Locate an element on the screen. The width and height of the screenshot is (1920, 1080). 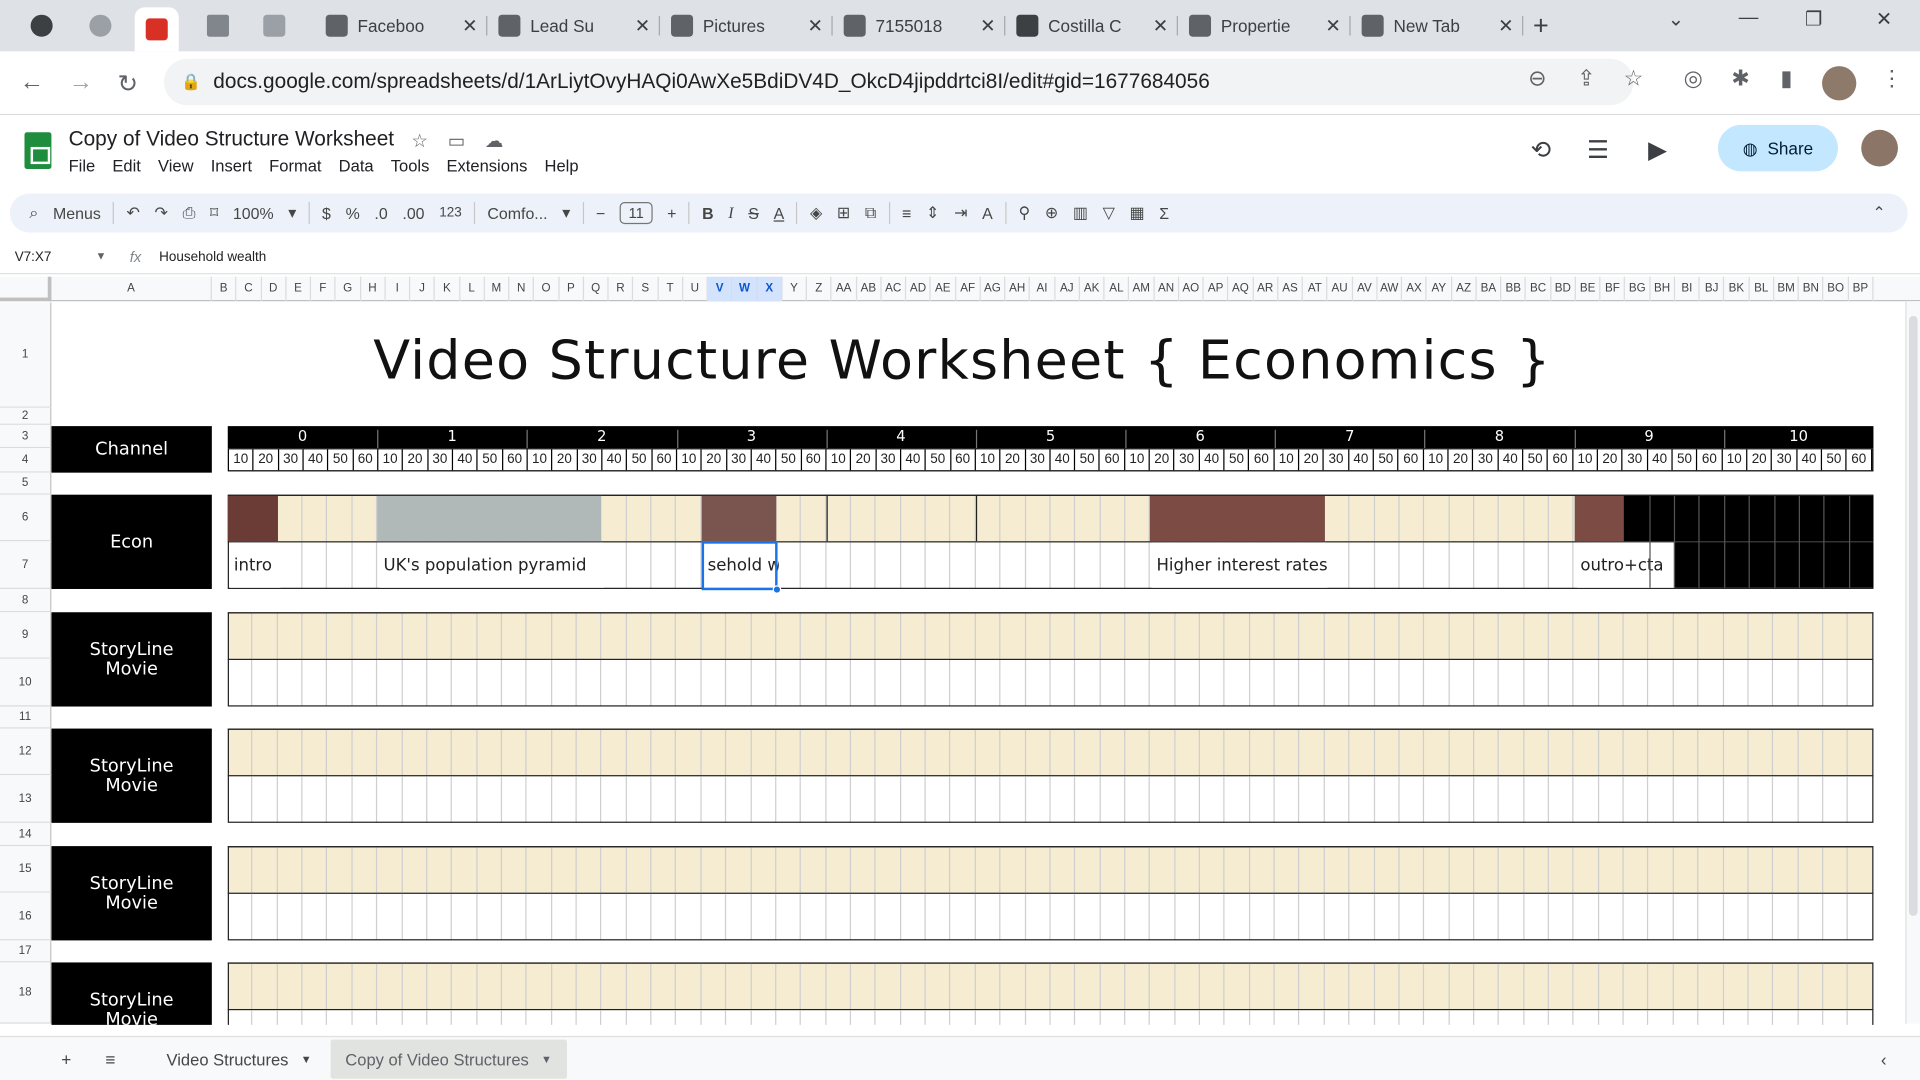
row-header-14: 14 is located at coordinates (26, 834).